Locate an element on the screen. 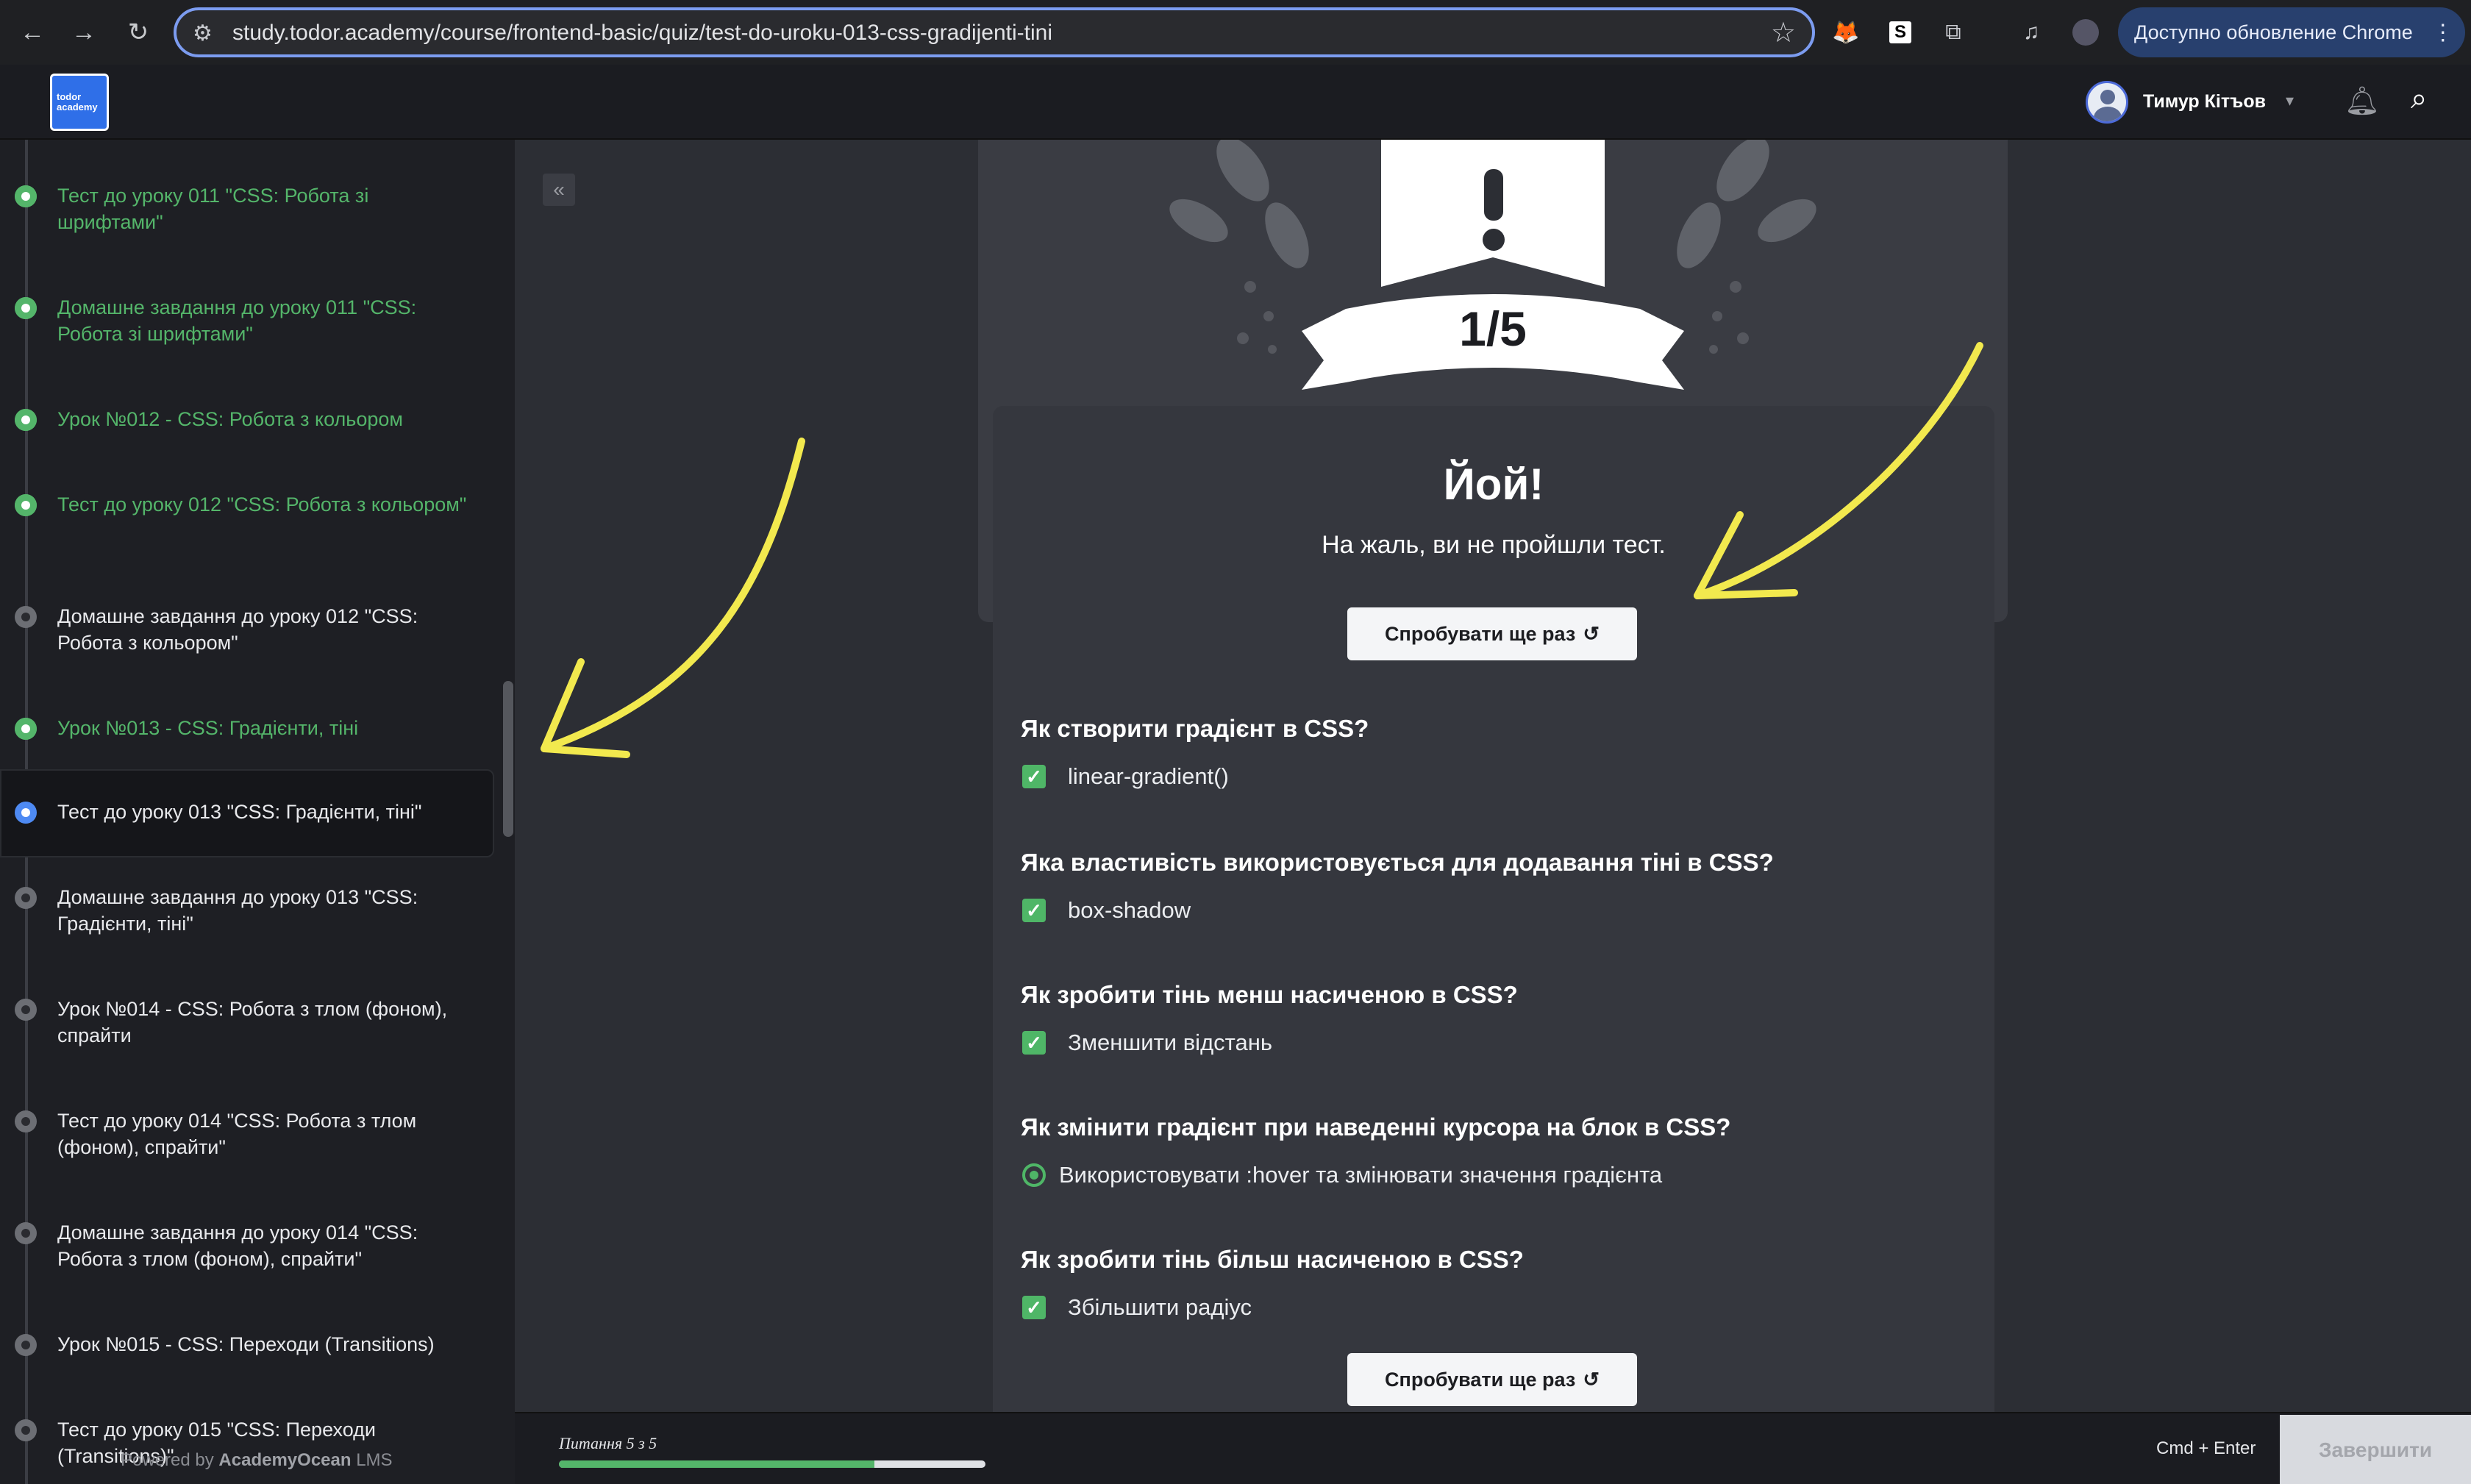  answer-text: Зменшити відстань is located at coordinates (1170, 1042).